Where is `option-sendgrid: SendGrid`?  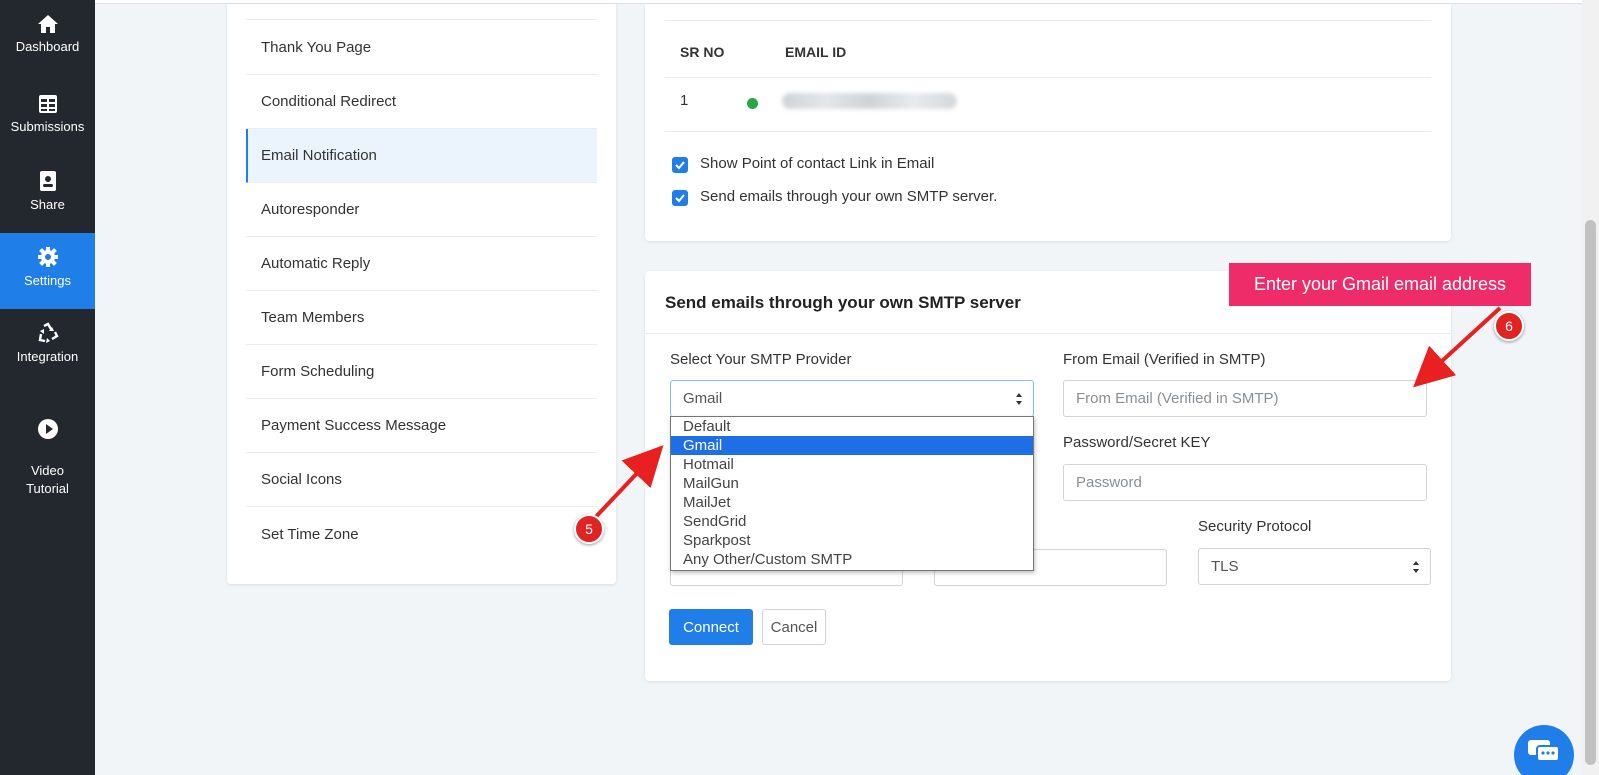 option-sendgrid: SendGrid is located at coordinates (852, 521).